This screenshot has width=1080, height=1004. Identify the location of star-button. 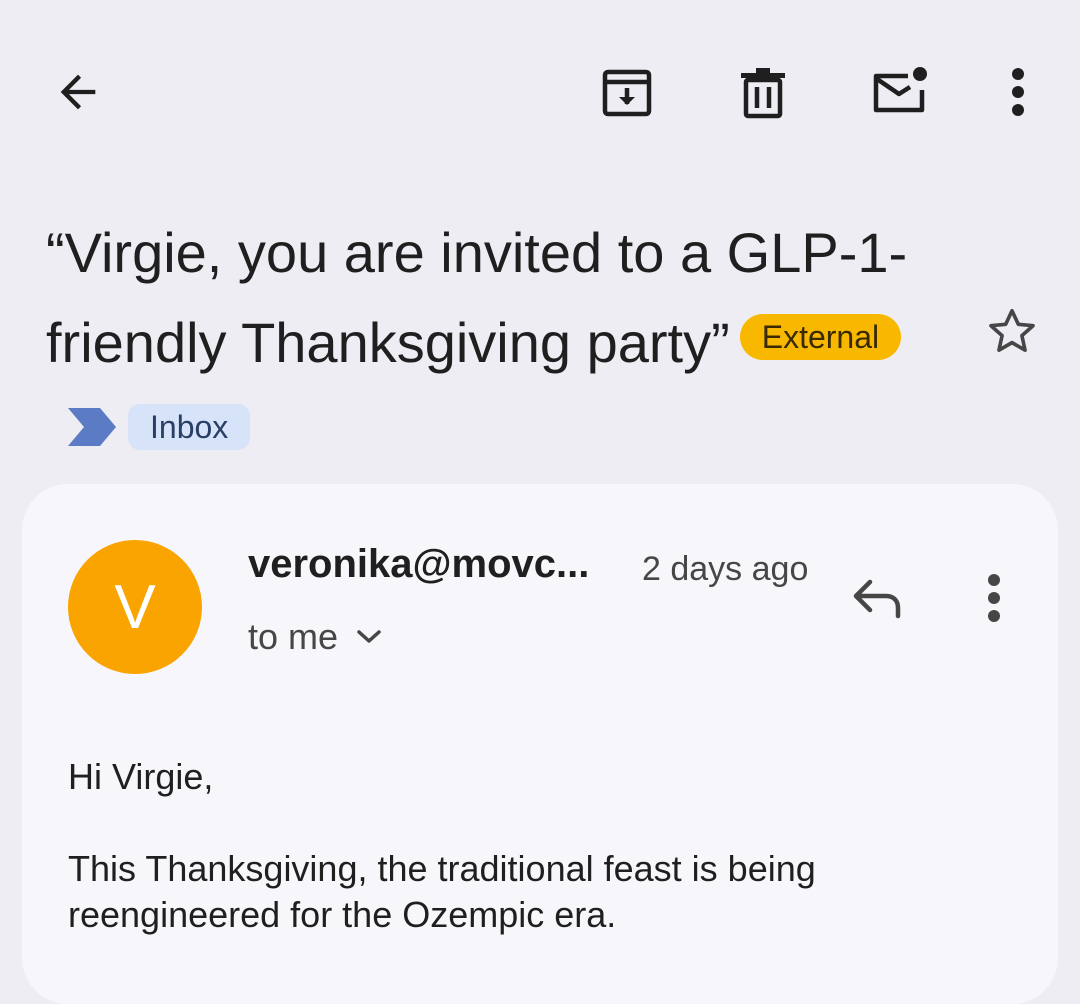
(1012, 332).